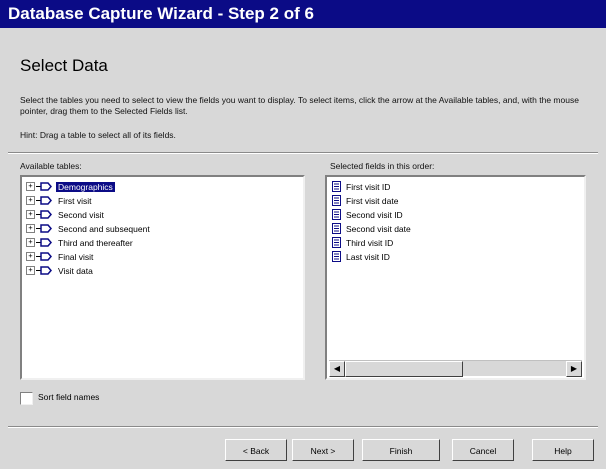 This screenshot has height=469, width=606. I want to click on field-item: Second visit date, so click(371, 228).